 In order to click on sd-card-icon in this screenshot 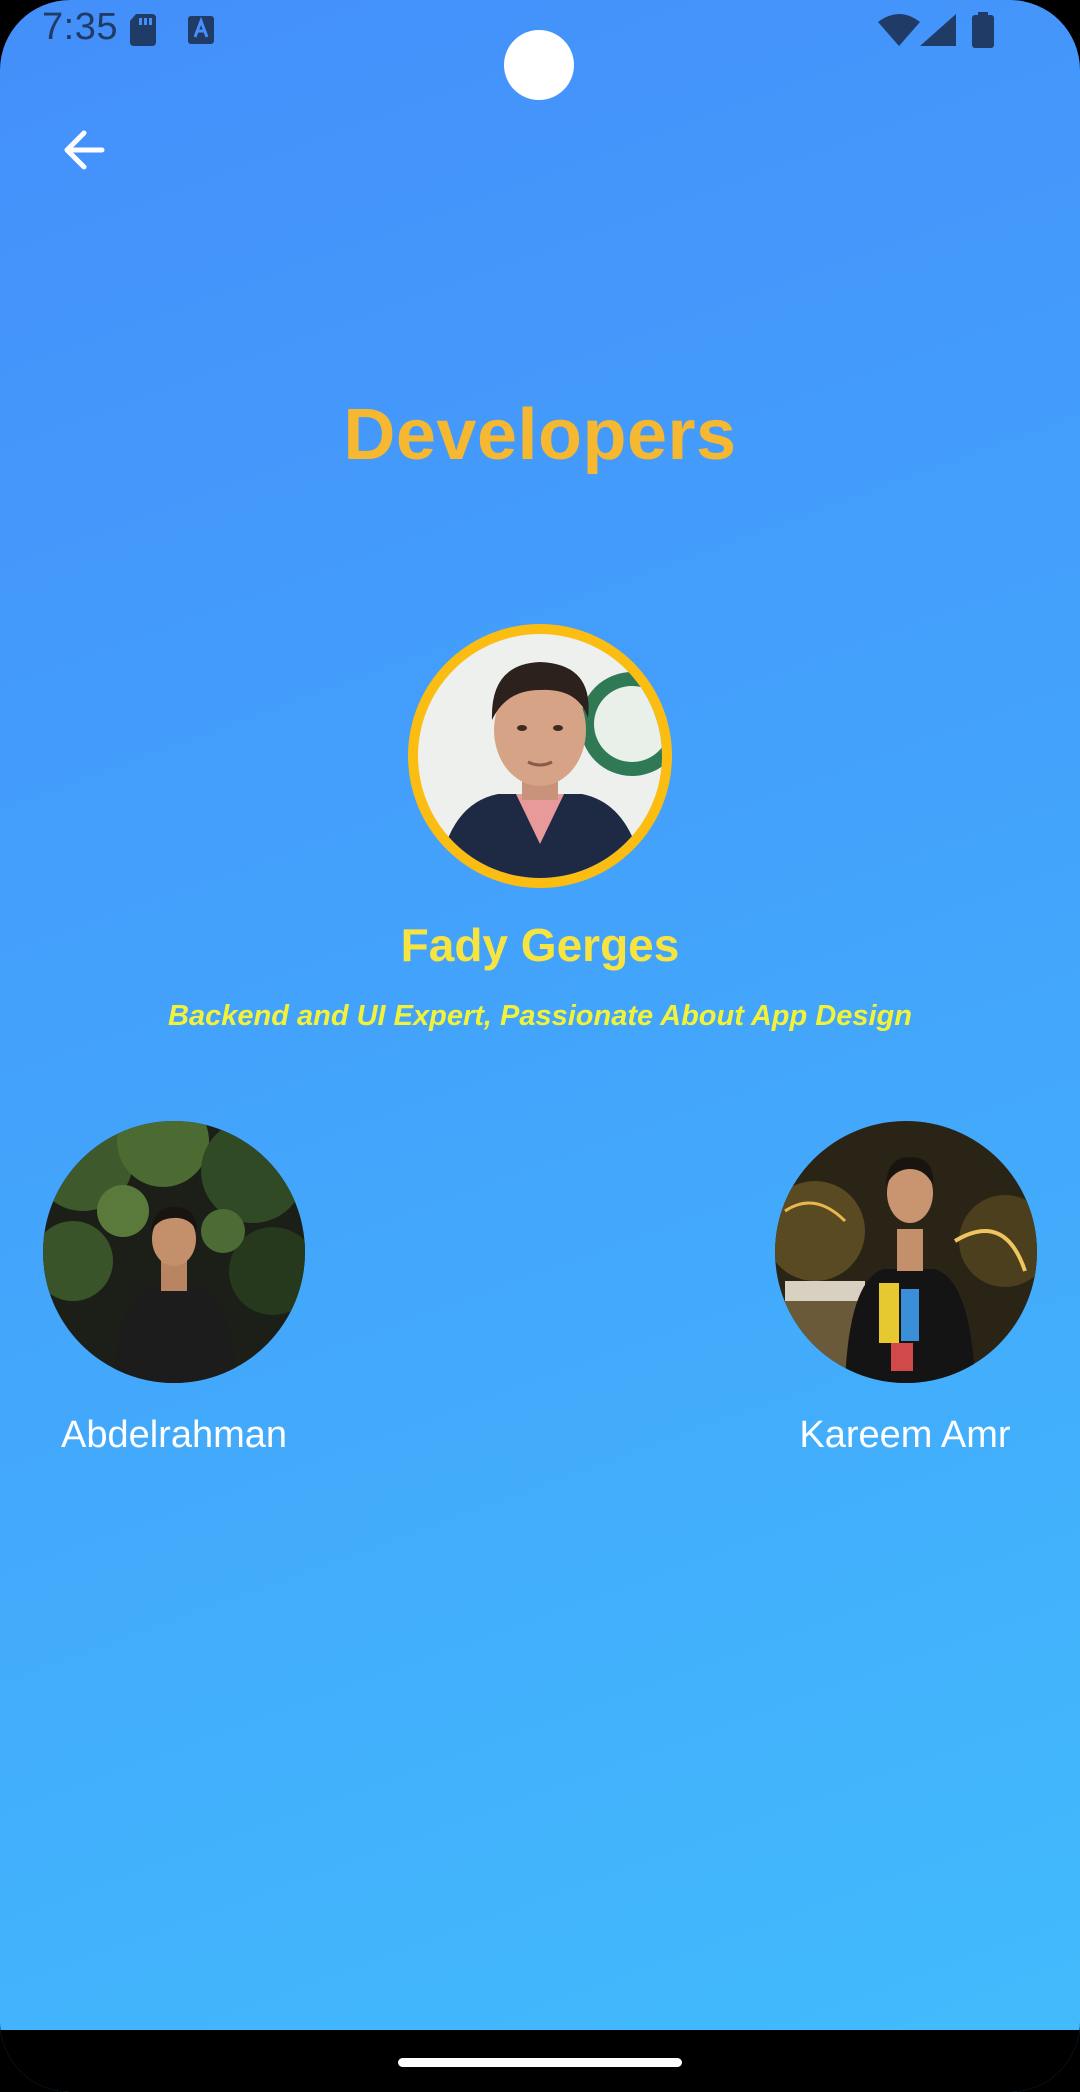, I will do `click(143, 30)`.